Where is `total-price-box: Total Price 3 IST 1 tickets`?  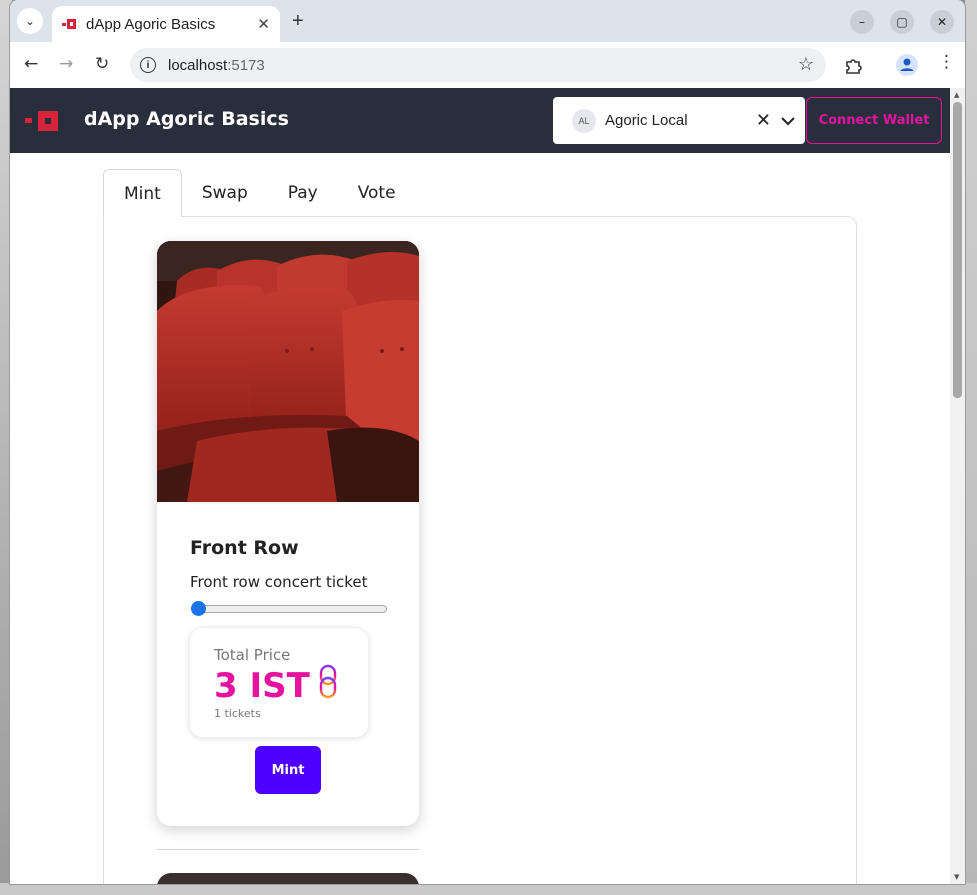 total-price-box: Total Price 3 IST 1 tickets is located at coordinates (279, 682).